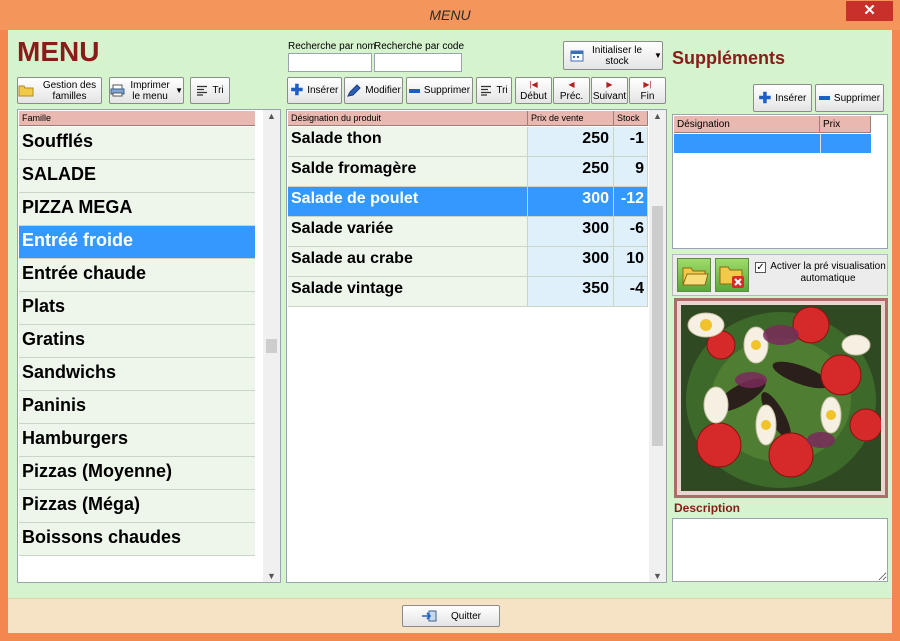  I want to click on insert-supplement-button: ✚ Insérer, so click(782, 98).